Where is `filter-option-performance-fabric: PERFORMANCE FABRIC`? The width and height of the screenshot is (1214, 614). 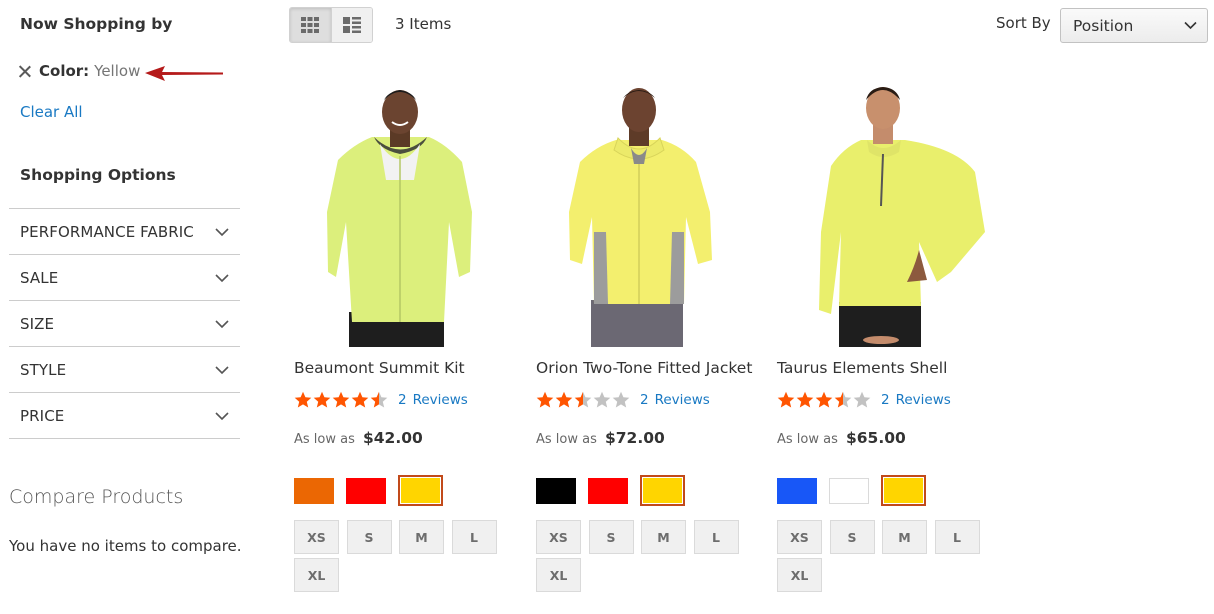 filter-option-performance-fabric: PERFORMANCE FABRIC is located at coordinates (124, 232).